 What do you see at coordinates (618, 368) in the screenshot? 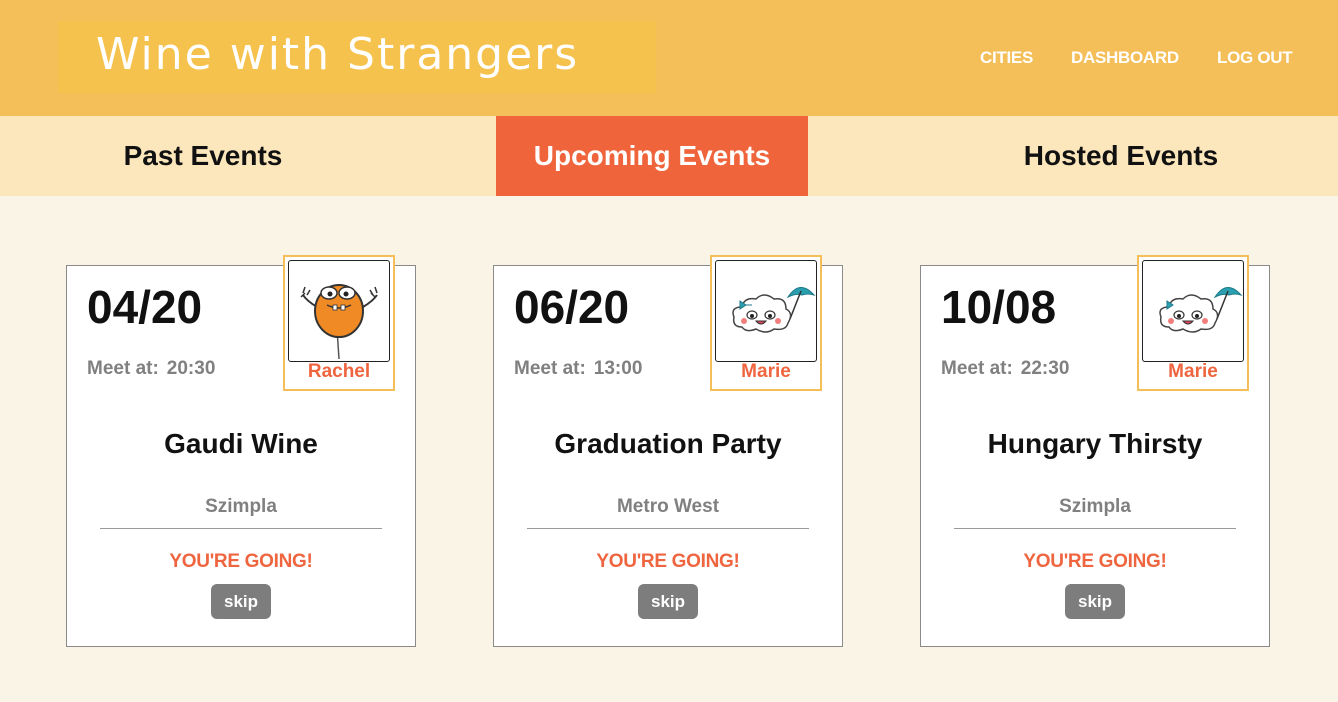
I see `meet-time-value: 13:00` at bounding box center [618, 368].